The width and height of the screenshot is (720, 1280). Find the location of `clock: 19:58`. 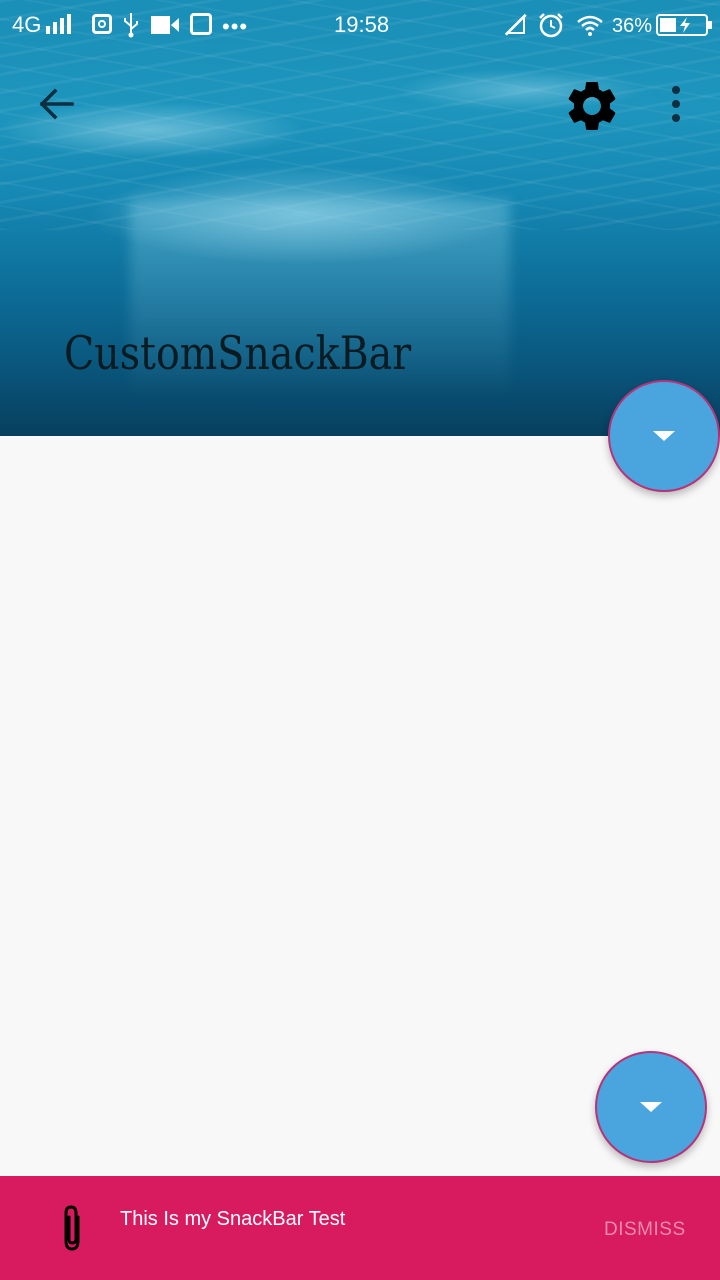

clock: 19:58 is located at coordinates (362, 24).